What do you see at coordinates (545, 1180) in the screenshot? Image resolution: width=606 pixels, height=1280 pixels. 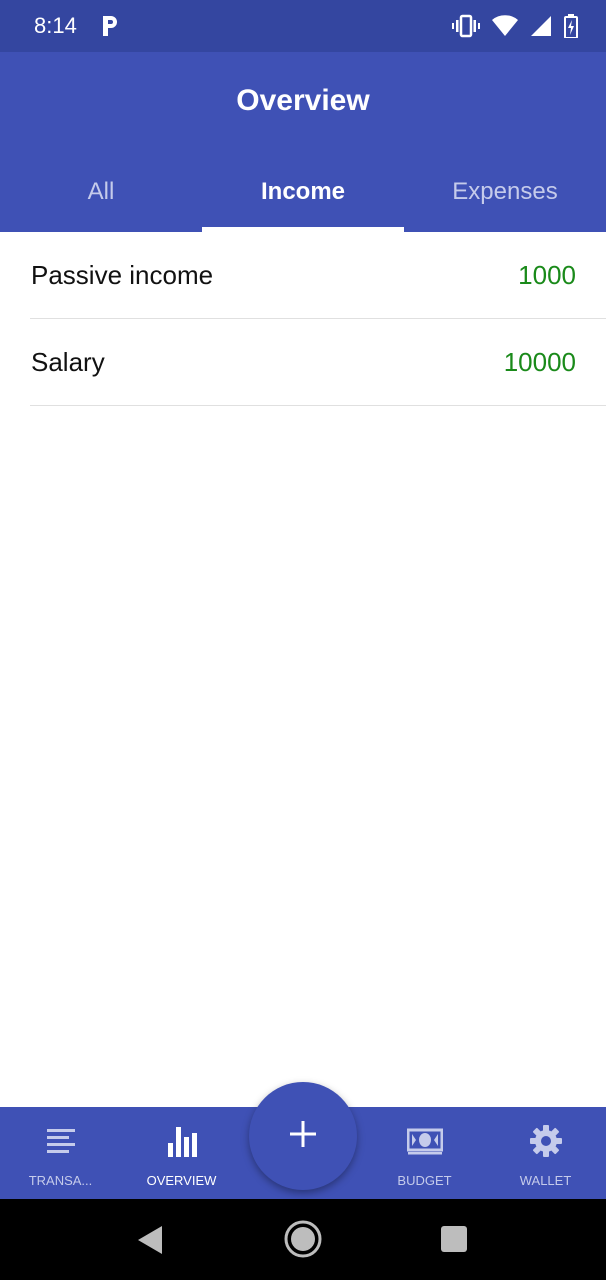 I see `nav-label: WALLET` at bounding box center [545, 1180].